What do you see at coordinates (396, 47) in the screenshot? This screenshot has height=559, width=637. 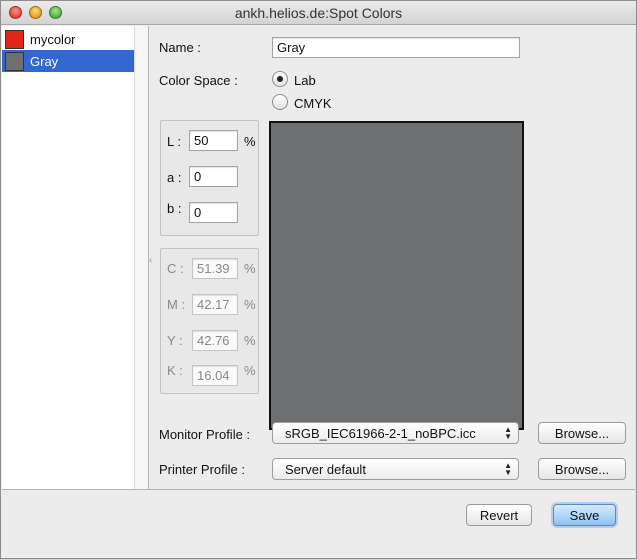 I see `name-field: Gray` at bounding box center [396, 47].